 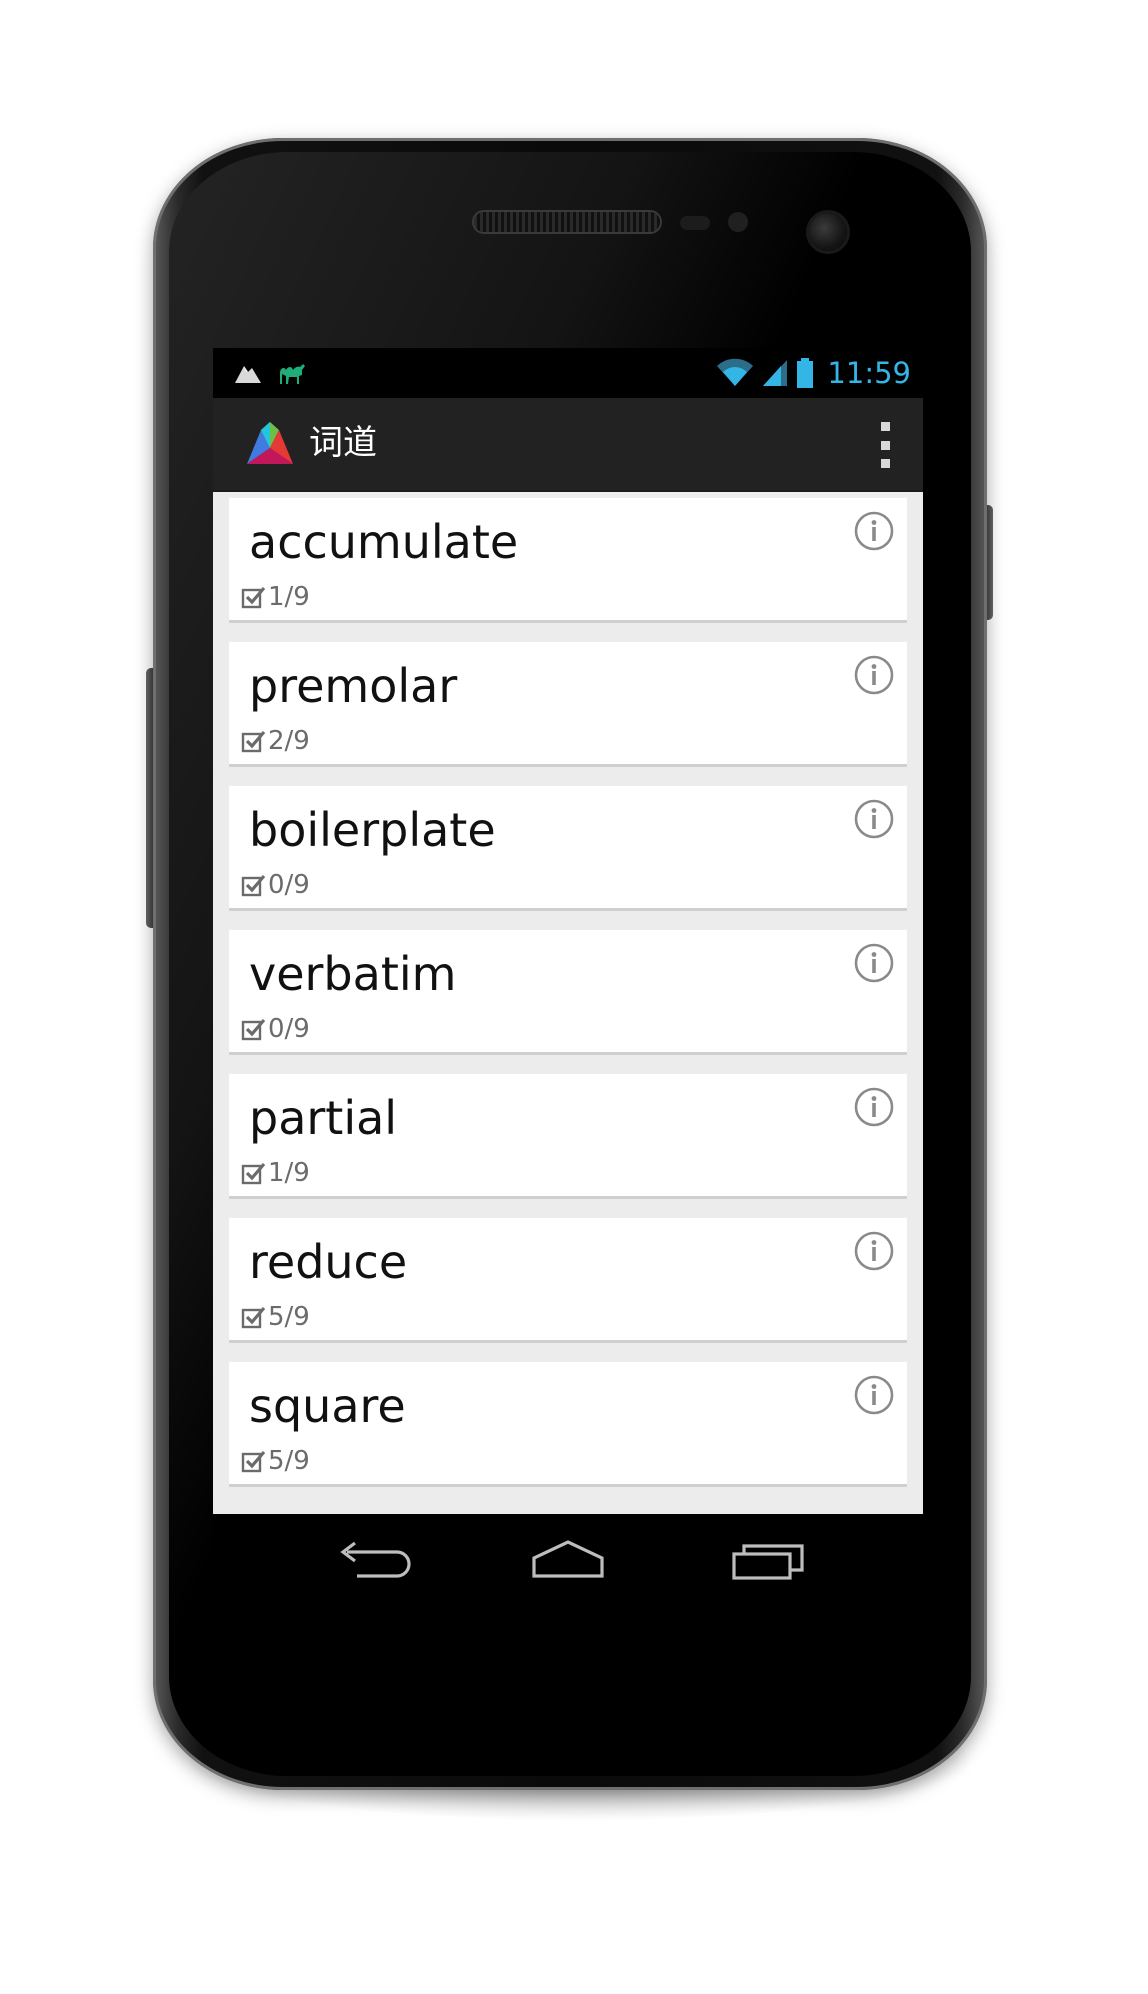 What do you see at coordinates (289, 741) in the screenshot?
I see `progress-text: 2/9` at bounding box center [289, 741].